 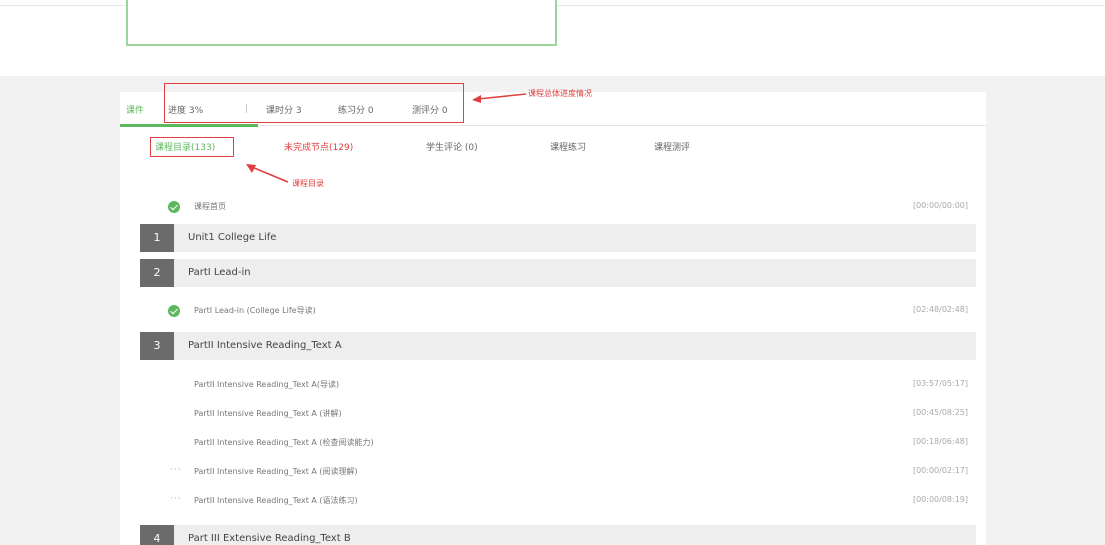 I want to click on chapter-row: 2 PartI Lead-in, so click(x=558, y=273).